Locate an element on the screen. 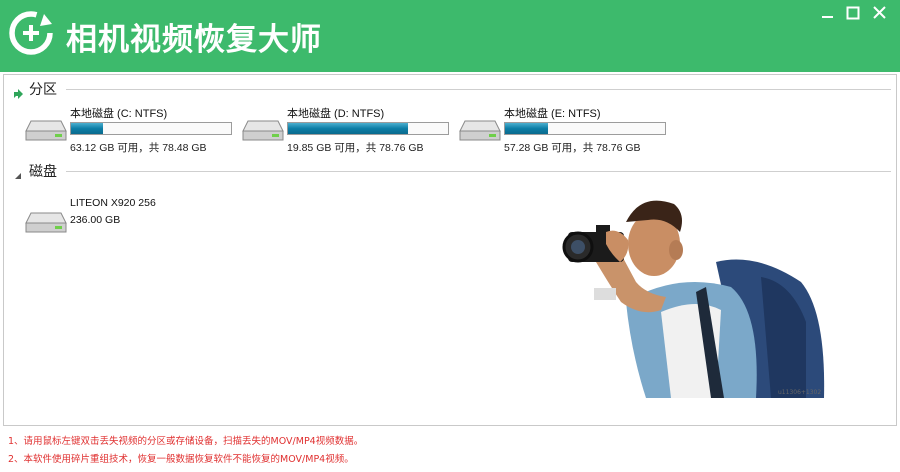 The height and width of the screenshot is (472, 900). drive-c: 本地磁盘 (C: NTFS) 63.12 GB 可用，共 78.48 GB is located at coordinates (132, 129).